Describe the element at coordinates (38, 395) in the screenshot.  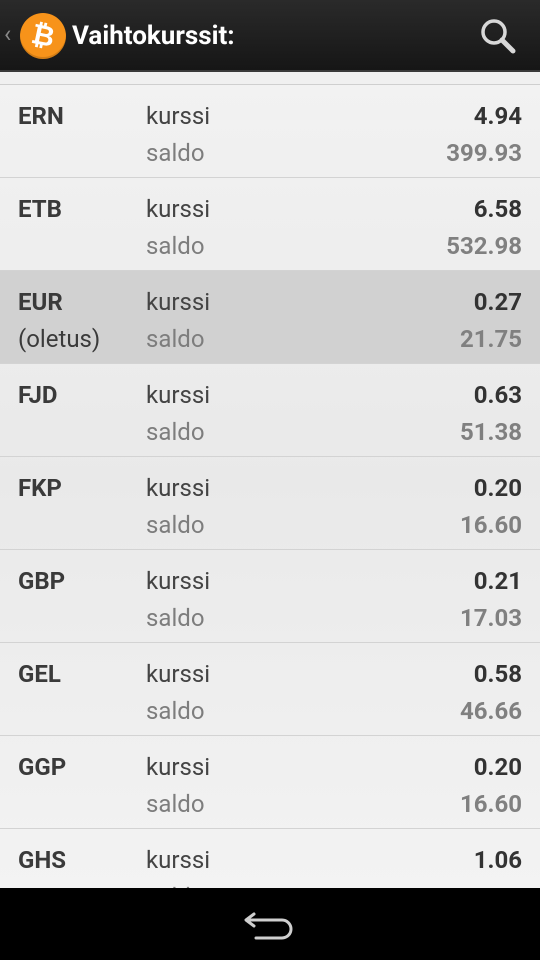
I see `currency-code: FJD` at that location.